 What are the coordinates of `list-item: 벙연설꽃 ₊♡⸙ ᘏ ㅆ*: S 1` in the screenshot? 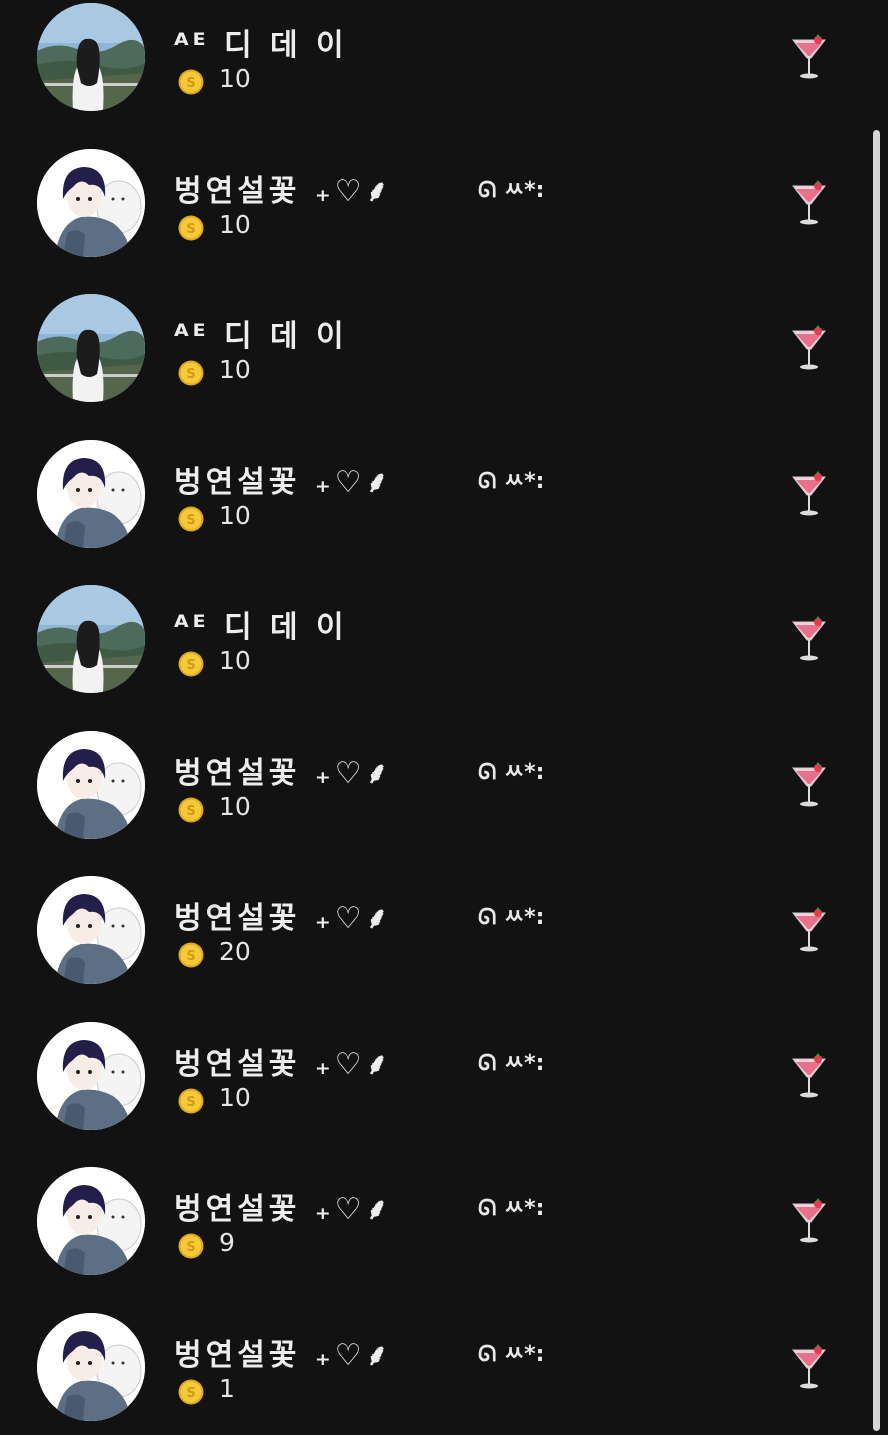 It's located at (435, 1362).